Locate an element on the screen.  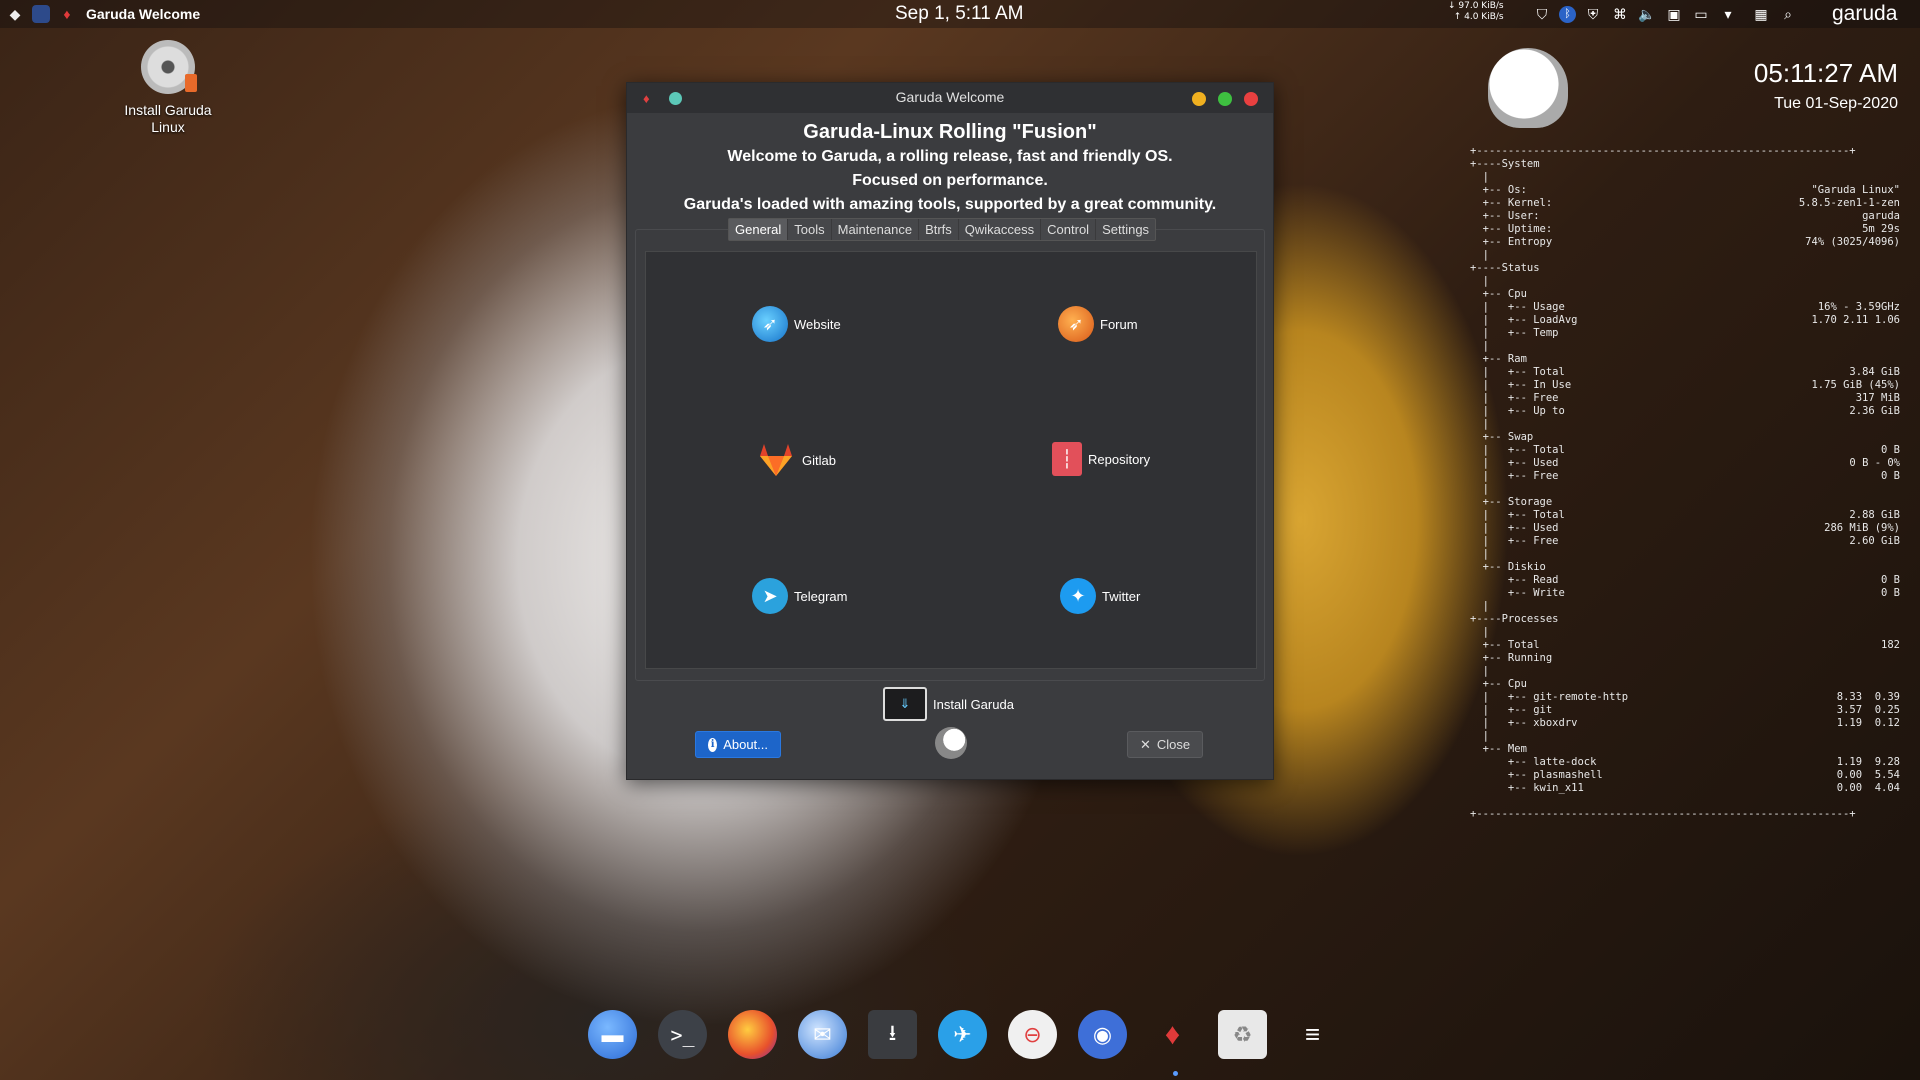
install-garuda-button: ⇓ Install Garuda is located at coordinates (948, 704).